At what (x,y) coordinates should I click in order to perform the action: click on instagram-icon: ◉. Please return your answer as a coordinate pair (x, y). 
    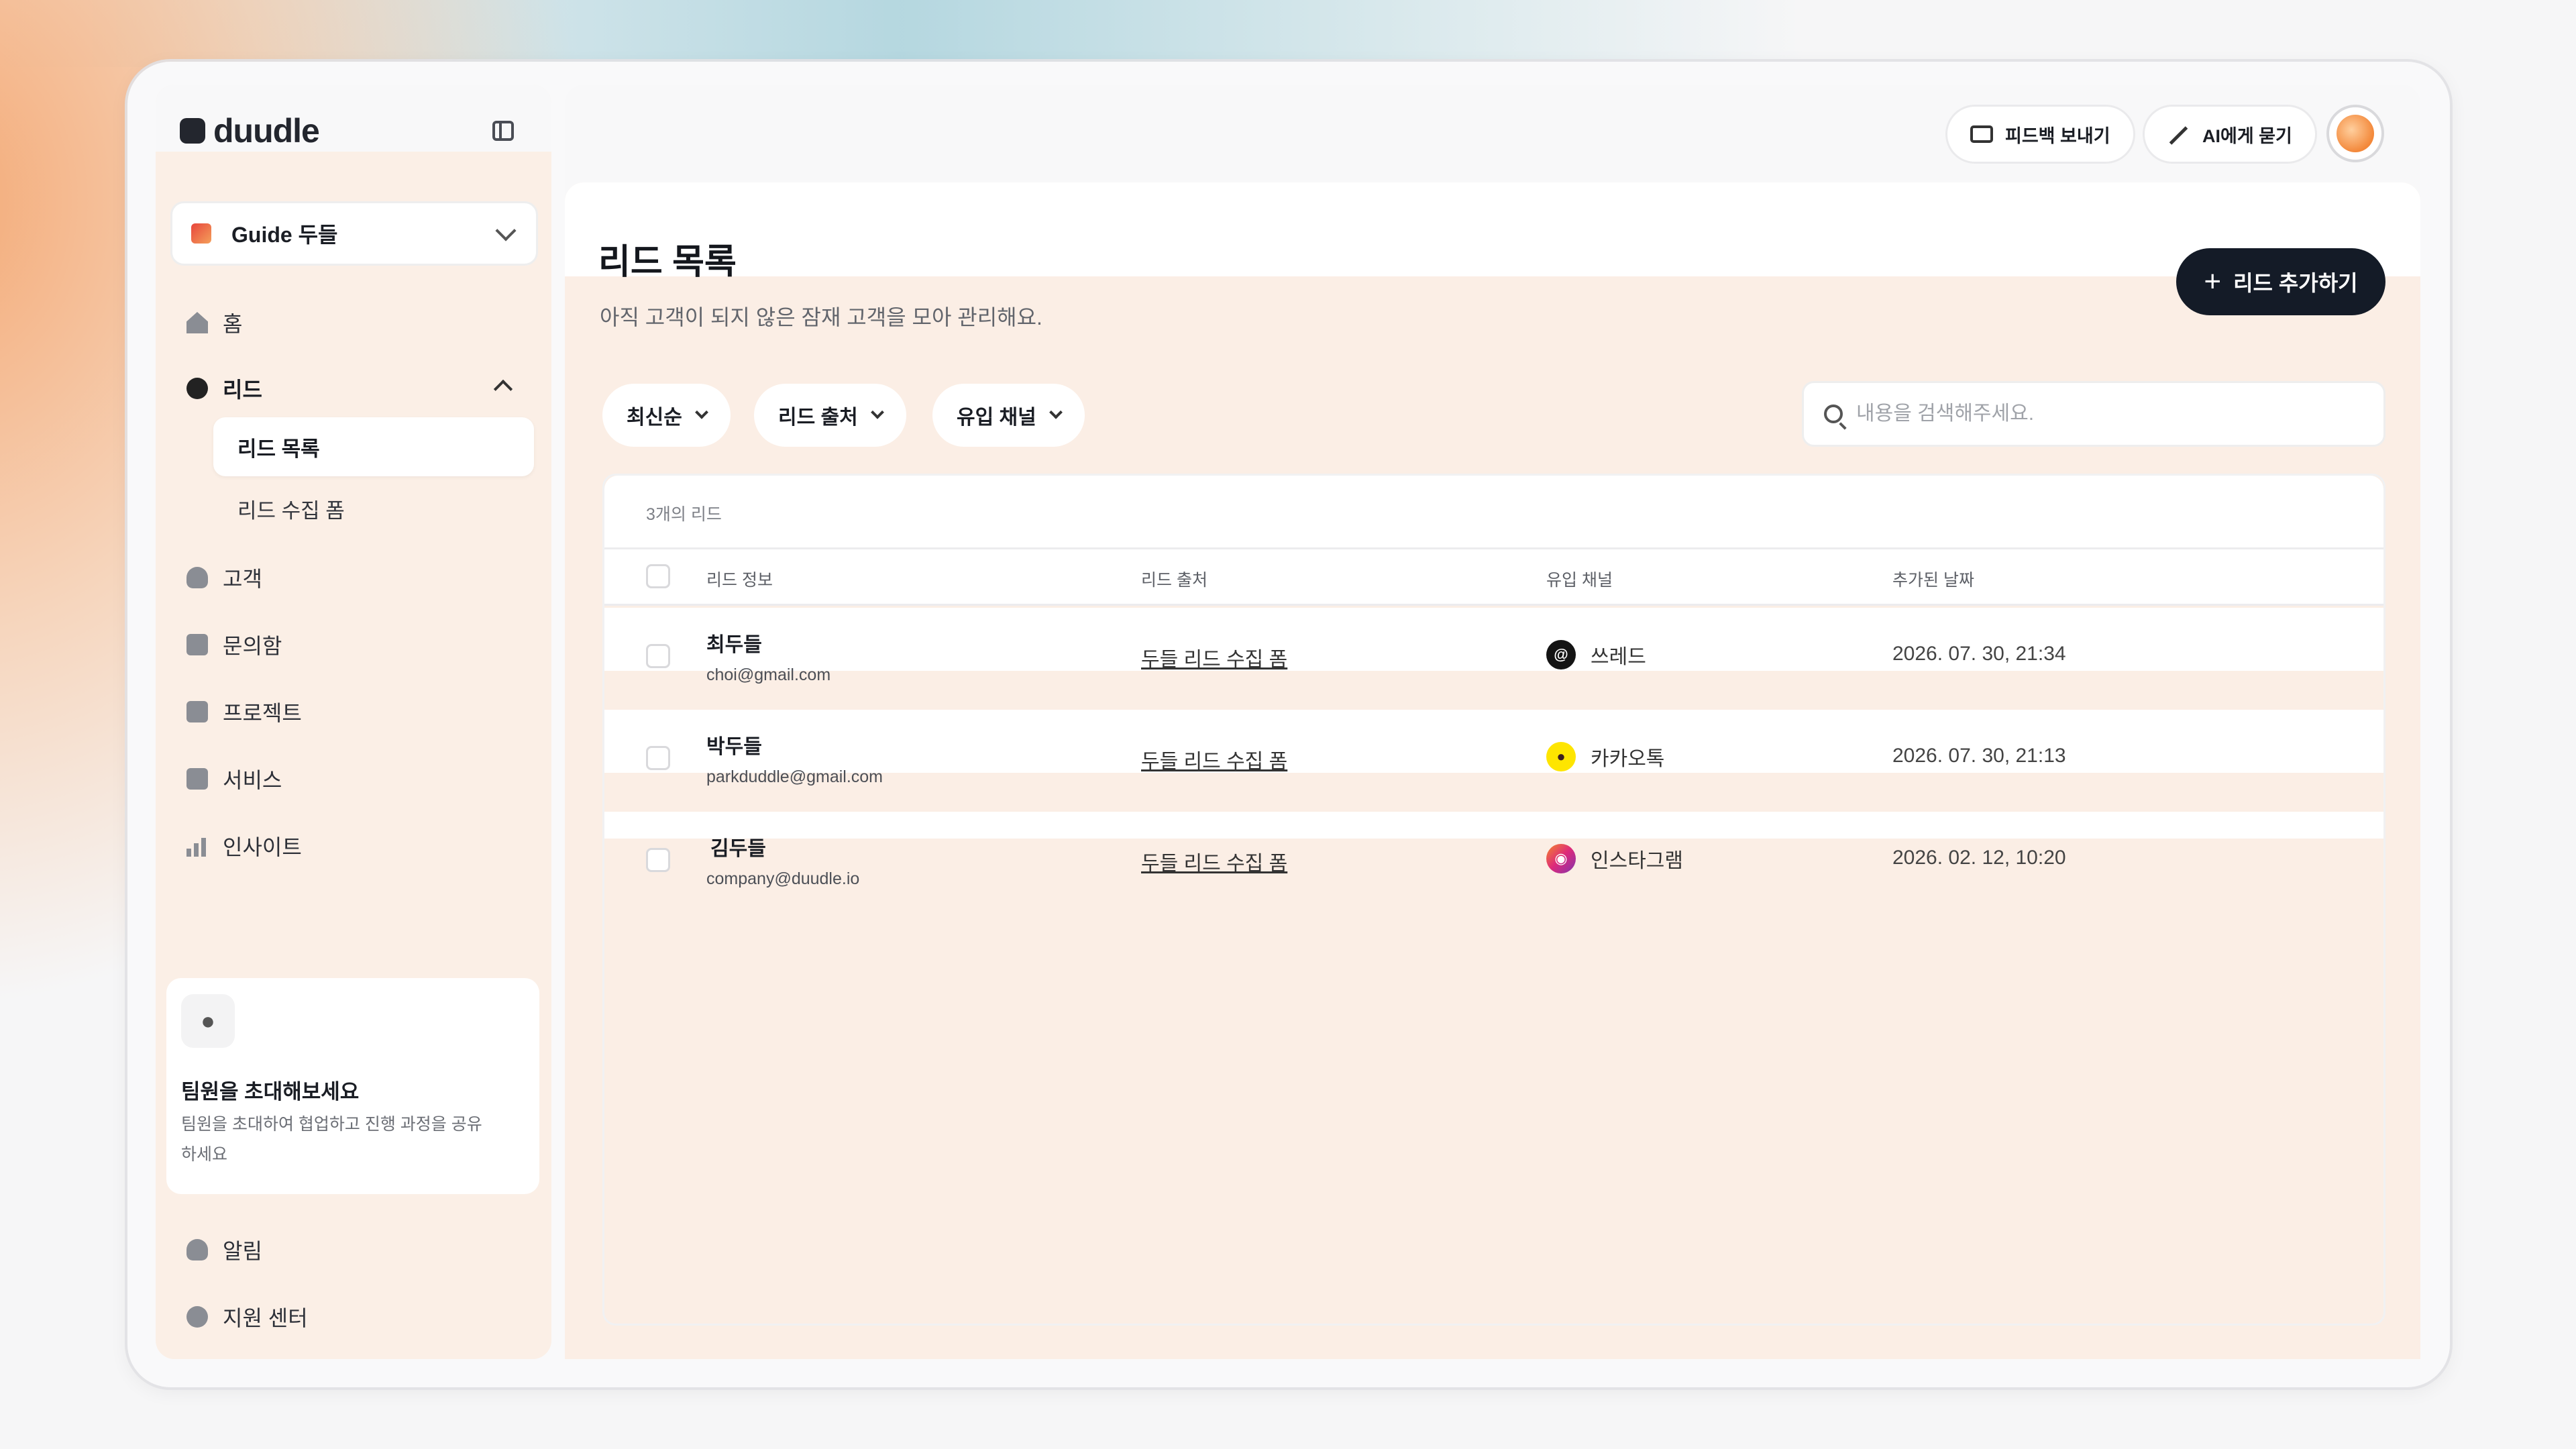
    Looking at the image, I should click on (1561, 858).